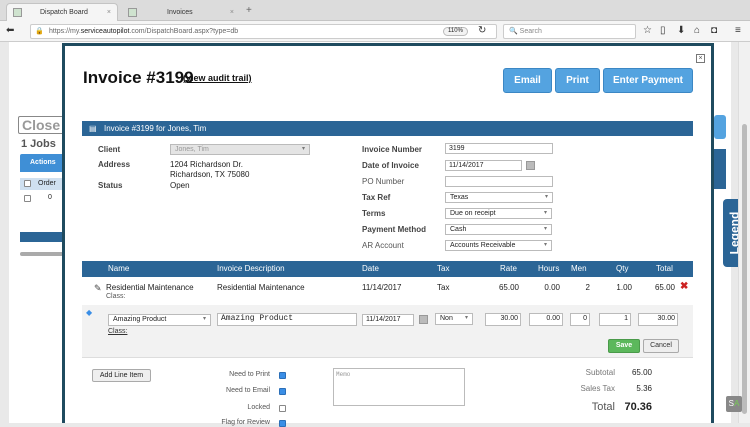 Image resolution: width=750 pixels, height=427 pixels. Describe the element at coordinates (93, 128) in the screenshot. I see `invoice-icon: ▤` at that location.